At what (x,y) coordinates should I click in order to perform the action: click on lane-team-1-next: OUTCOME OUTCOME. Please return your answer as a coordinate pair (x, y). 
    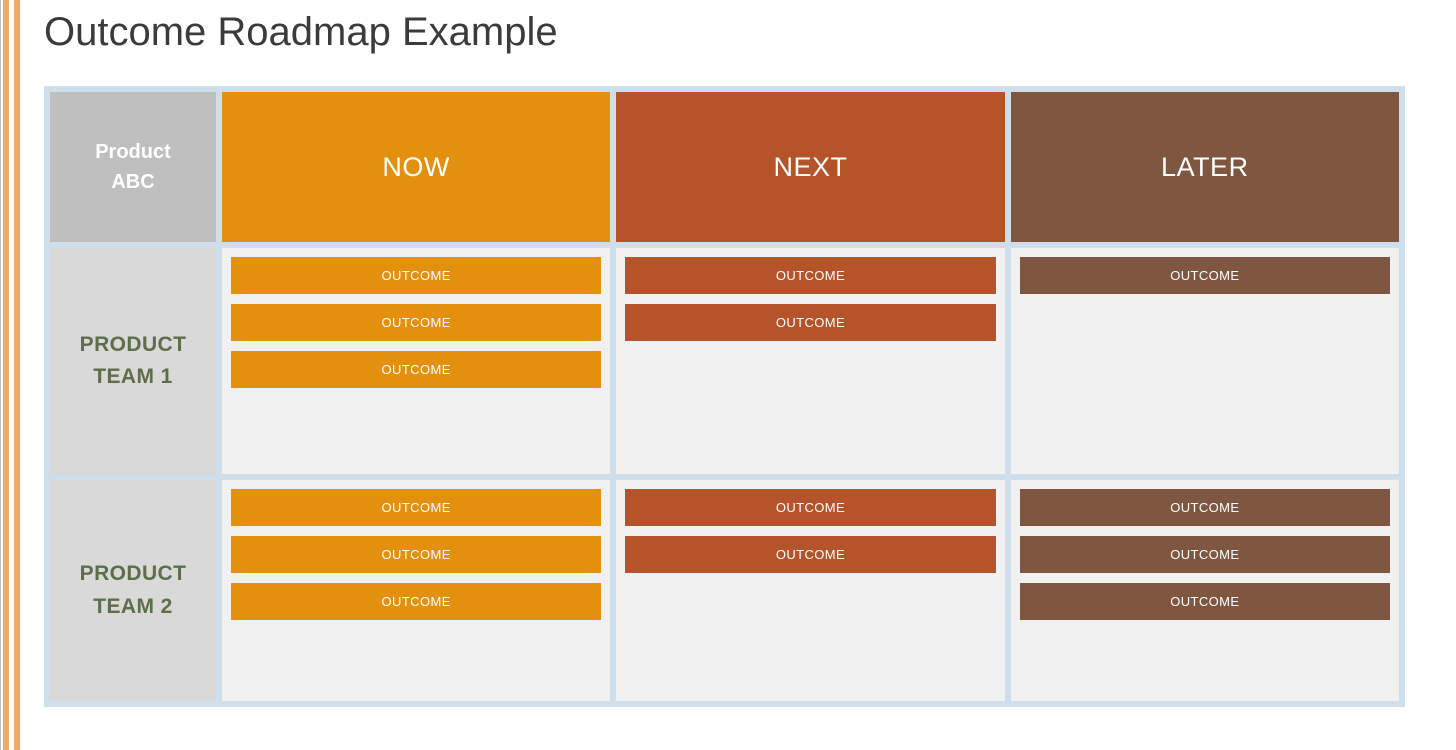
    Looking at the image, I should click on (810, 361).